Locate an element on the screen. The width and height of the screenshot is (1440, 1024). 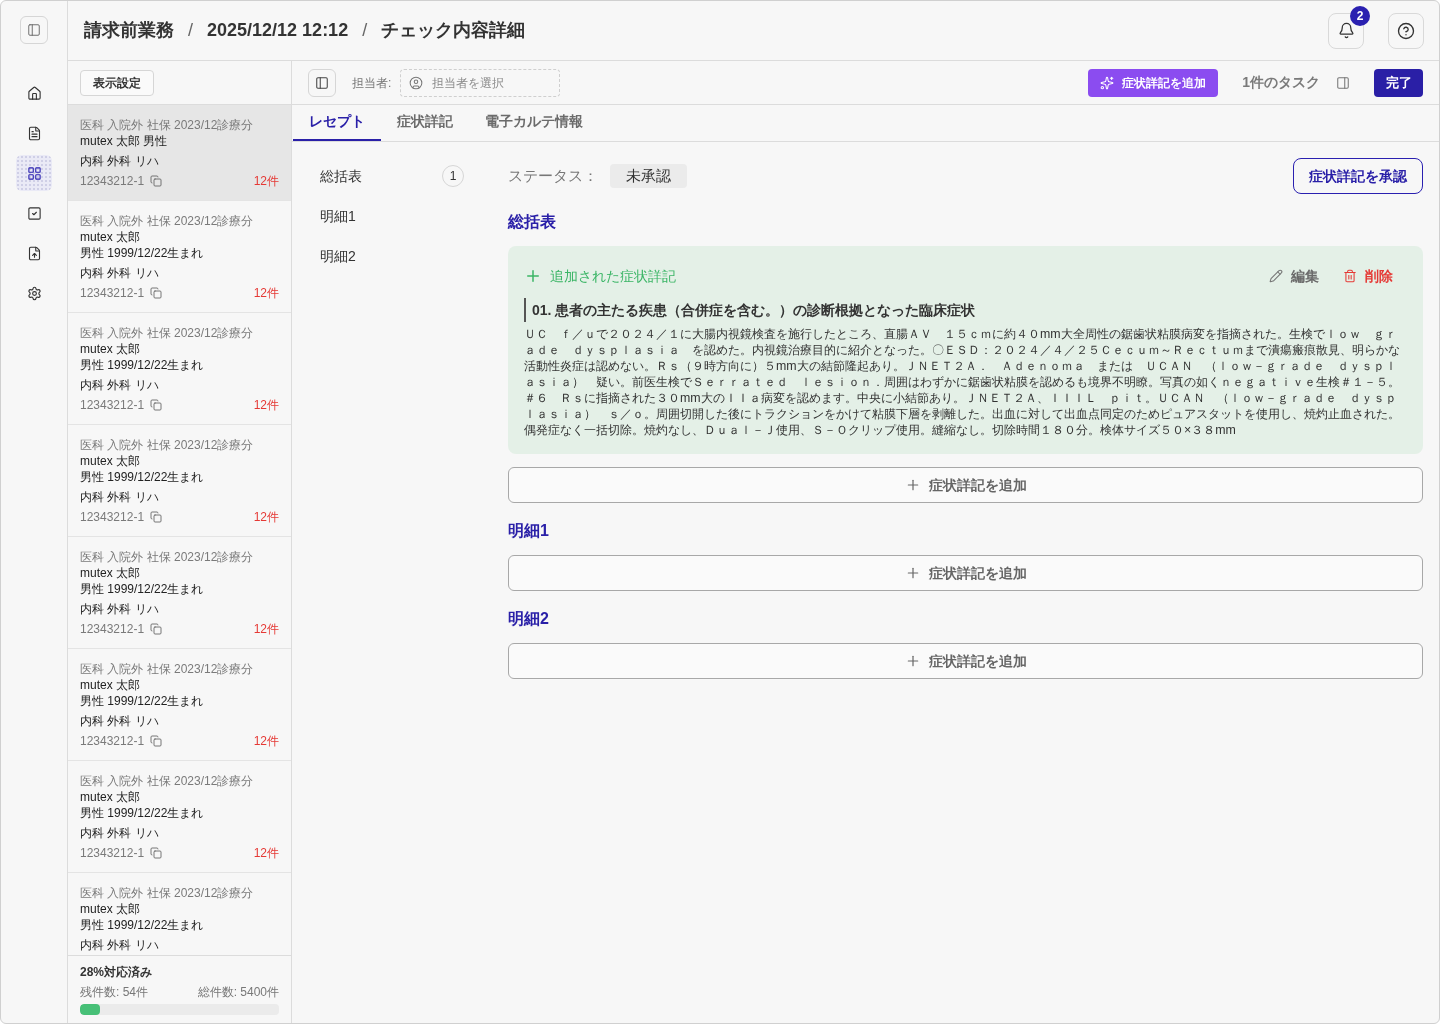
remaining-count: 残件数: 54件 is located at coordinates (114, 992).